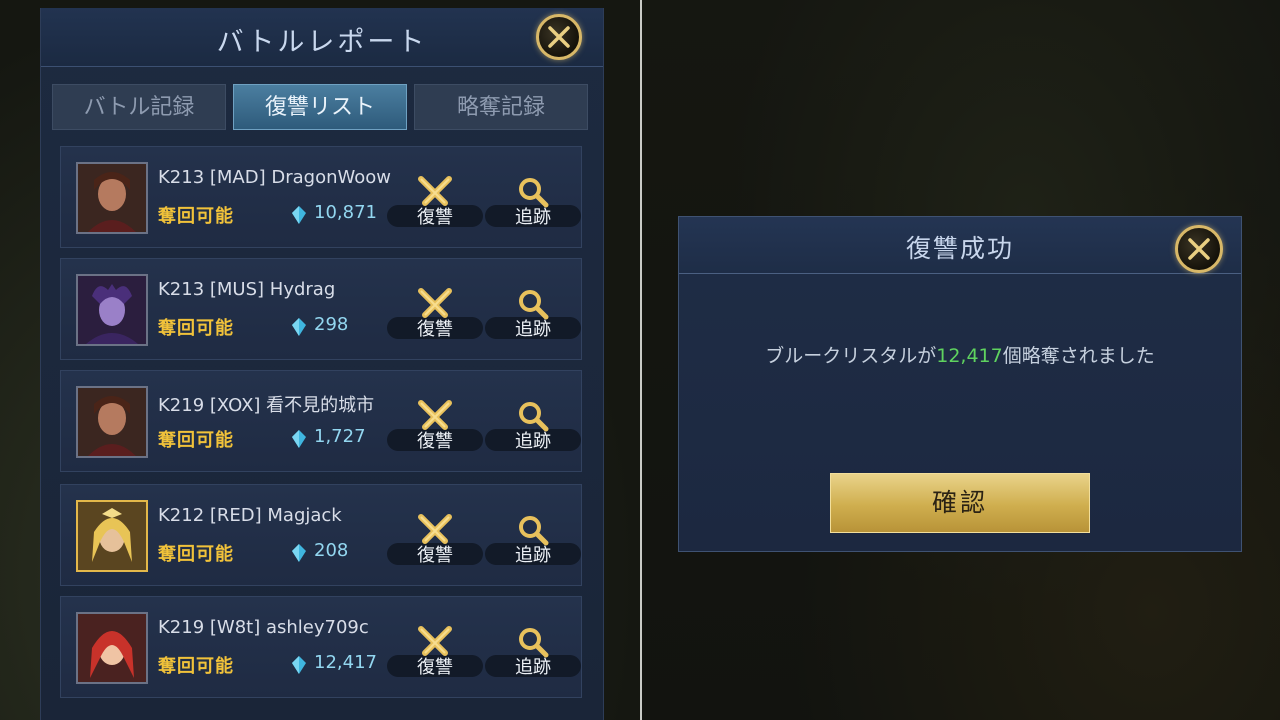 The height and width of the screenshot is (720, 1280). What do you see at coordinates (960, 503) in the screenshot?
I see `confirm-button: 確認` at bounding box center [960, 503].